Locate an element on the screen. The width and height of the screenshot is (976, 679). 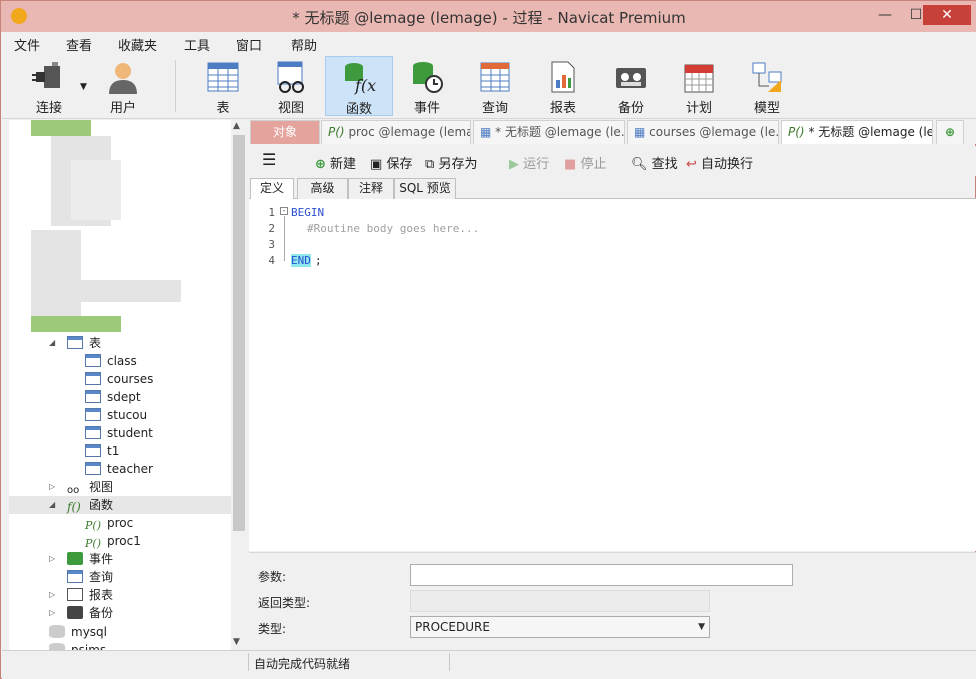
tree-views-folder: ▷ oo 视图 is located at coordinates (81, 487).